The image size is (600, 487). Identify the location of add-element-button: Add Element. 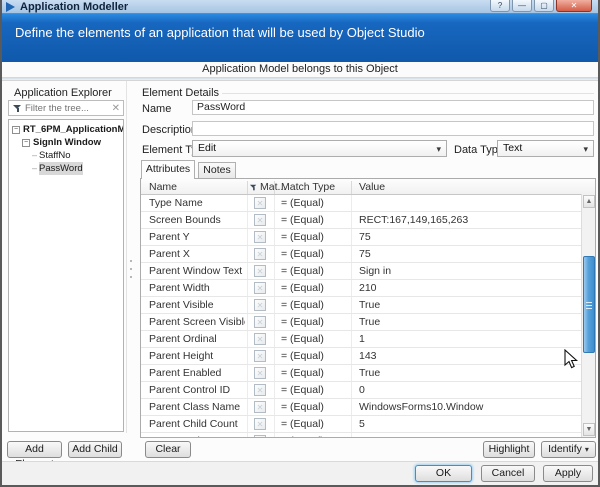
(34, 455).